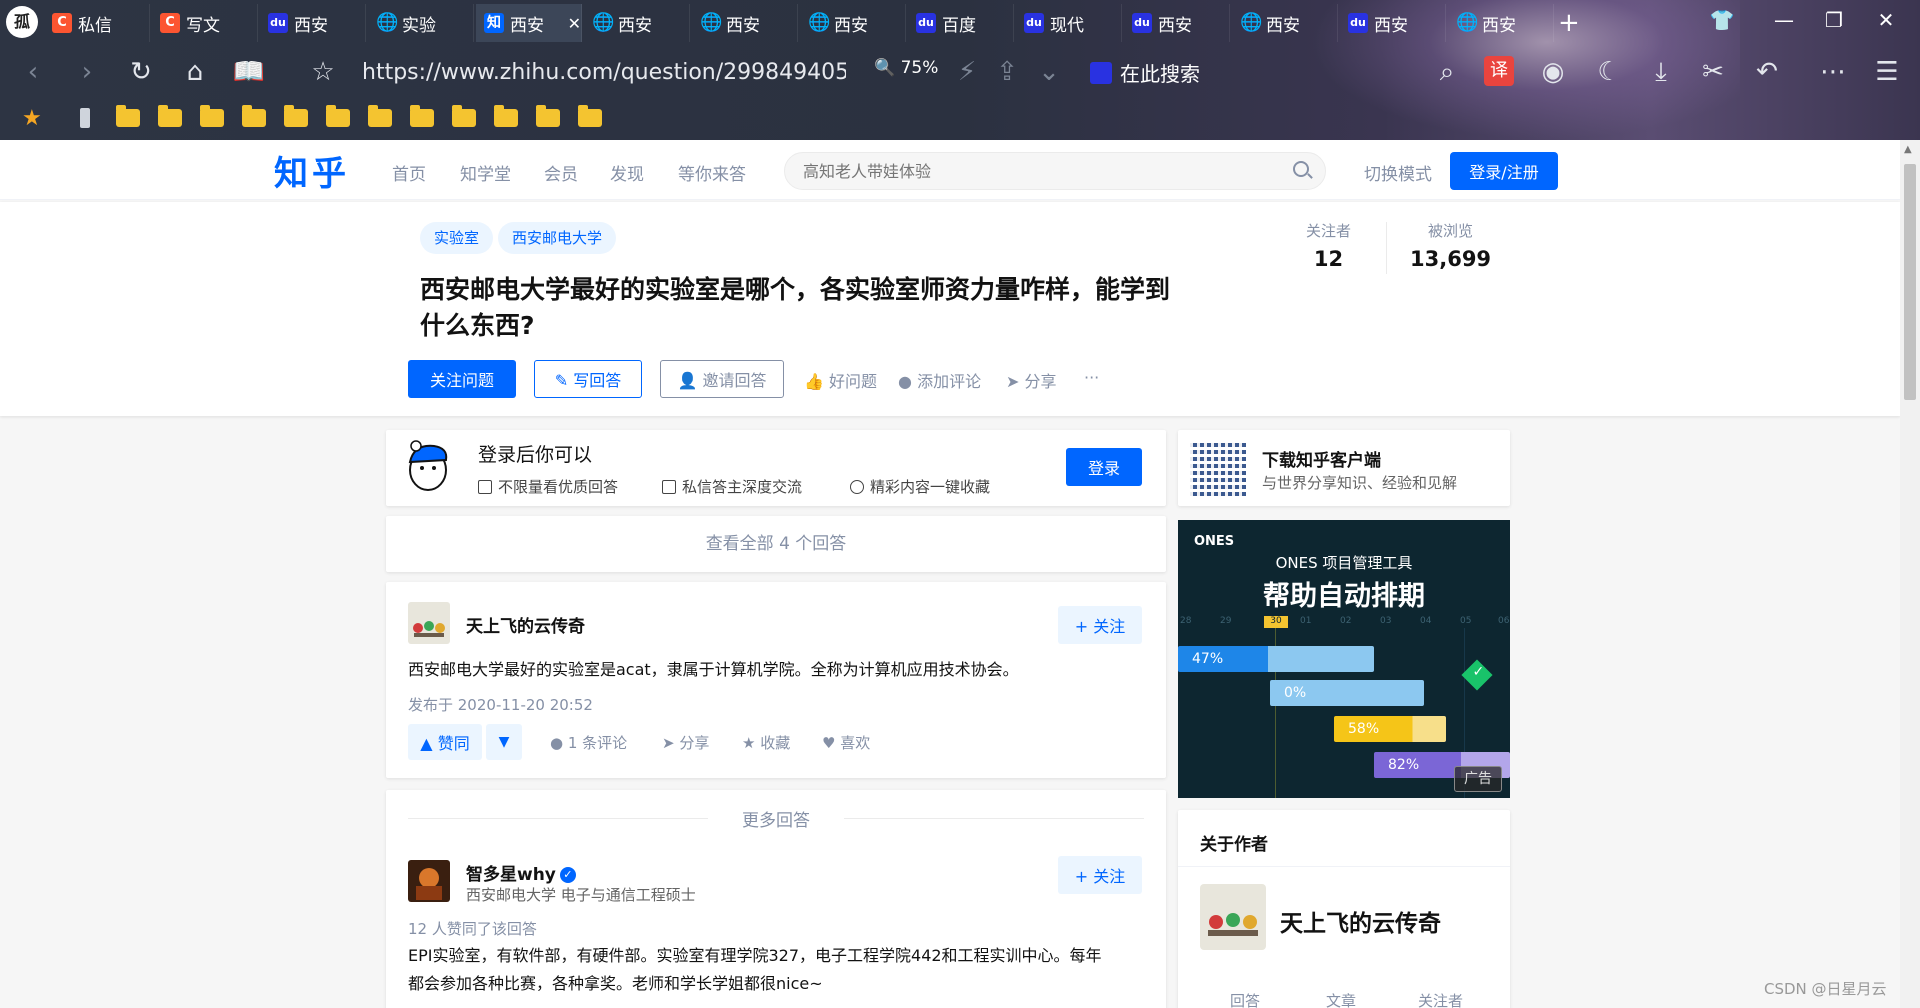  What do you see at coordinates (141, 72) in the screenshot?
I see `reload-icon: ↻` at bounding box center [141, 72].